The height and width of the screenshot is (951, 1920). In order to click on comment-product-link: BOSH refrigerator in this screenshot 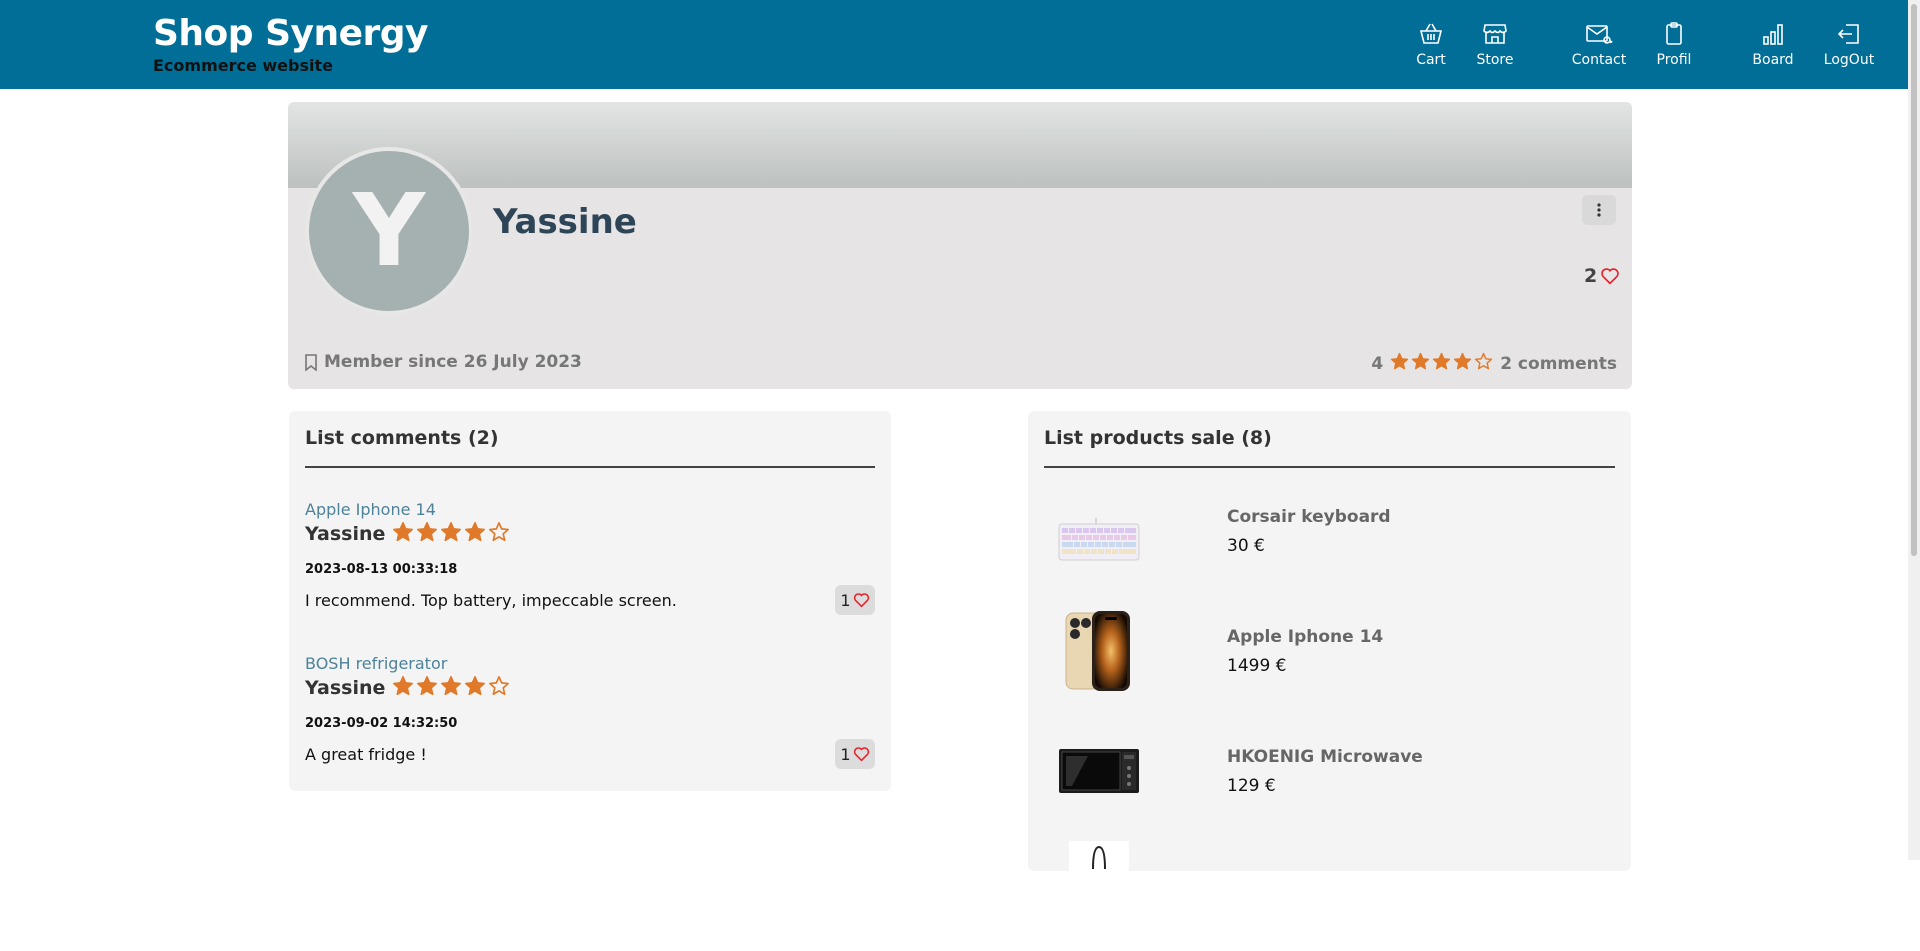, I will do `click(590, 663)`.